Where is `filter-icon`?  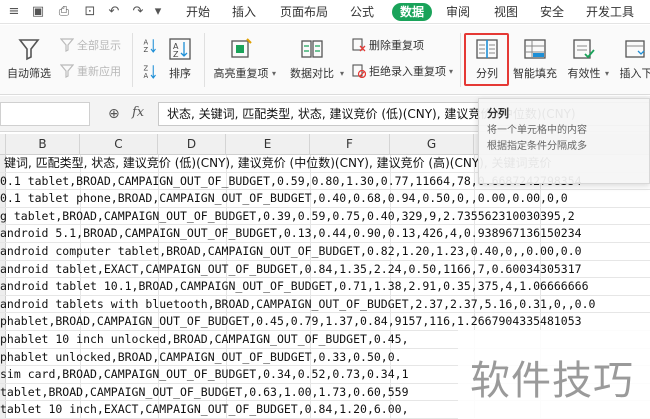 filter-icon is located at coordinates (29, 50).